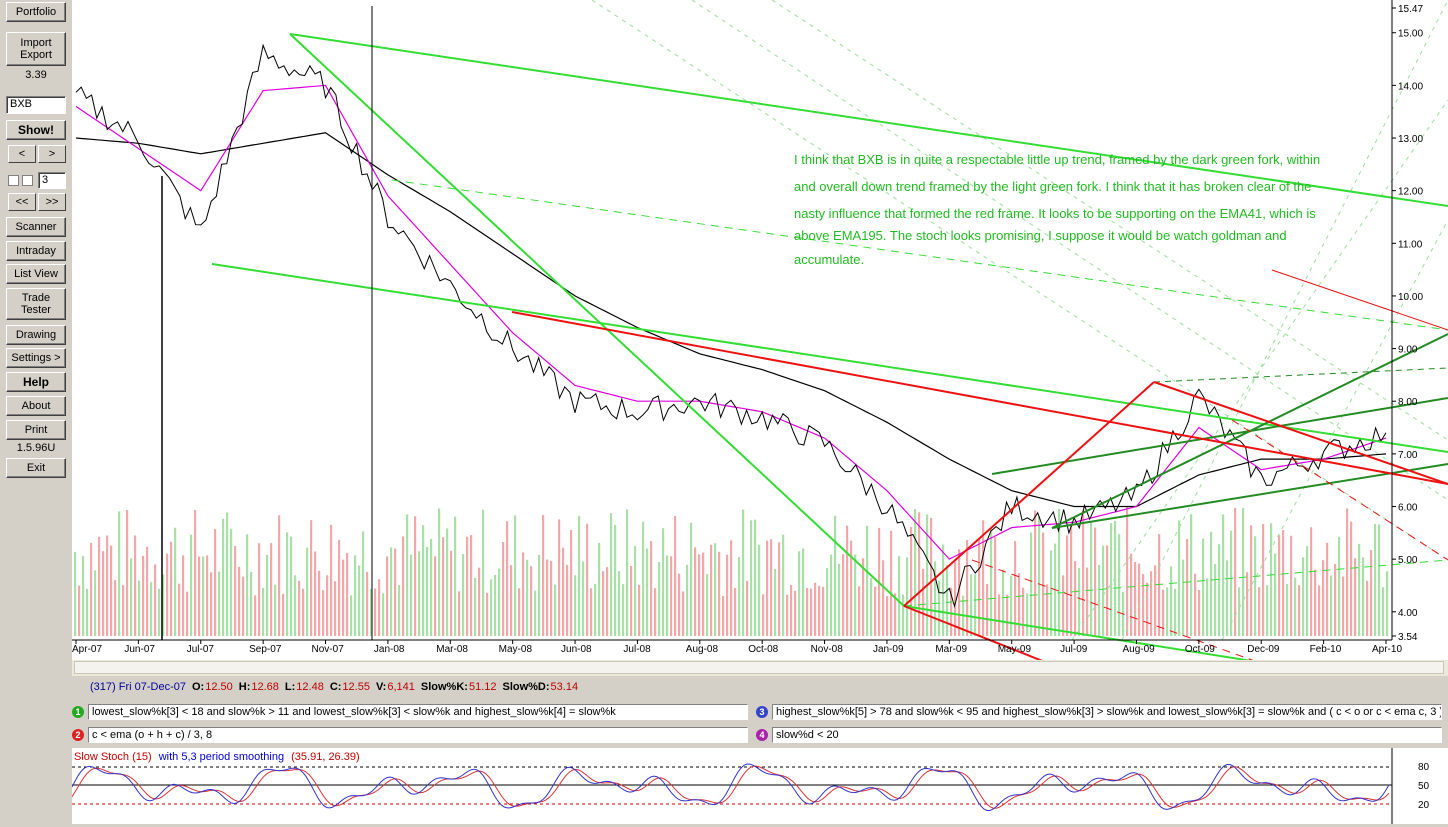  What do you see at coordinates (888, 649) in the screenshot?
I see `date-axis-label: Jan-09` at bounding box center [888, 649].